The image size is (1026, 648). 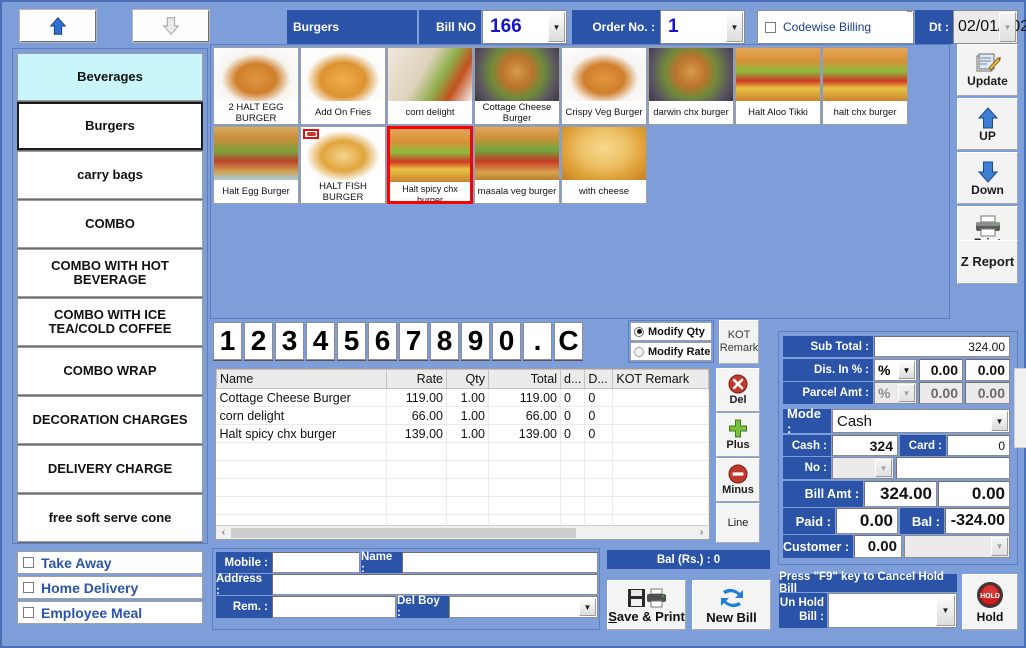 What do you see at coordinates (320, 341) in the screenshot?
I see `key-4: 4` at bounding box center [320, 341].